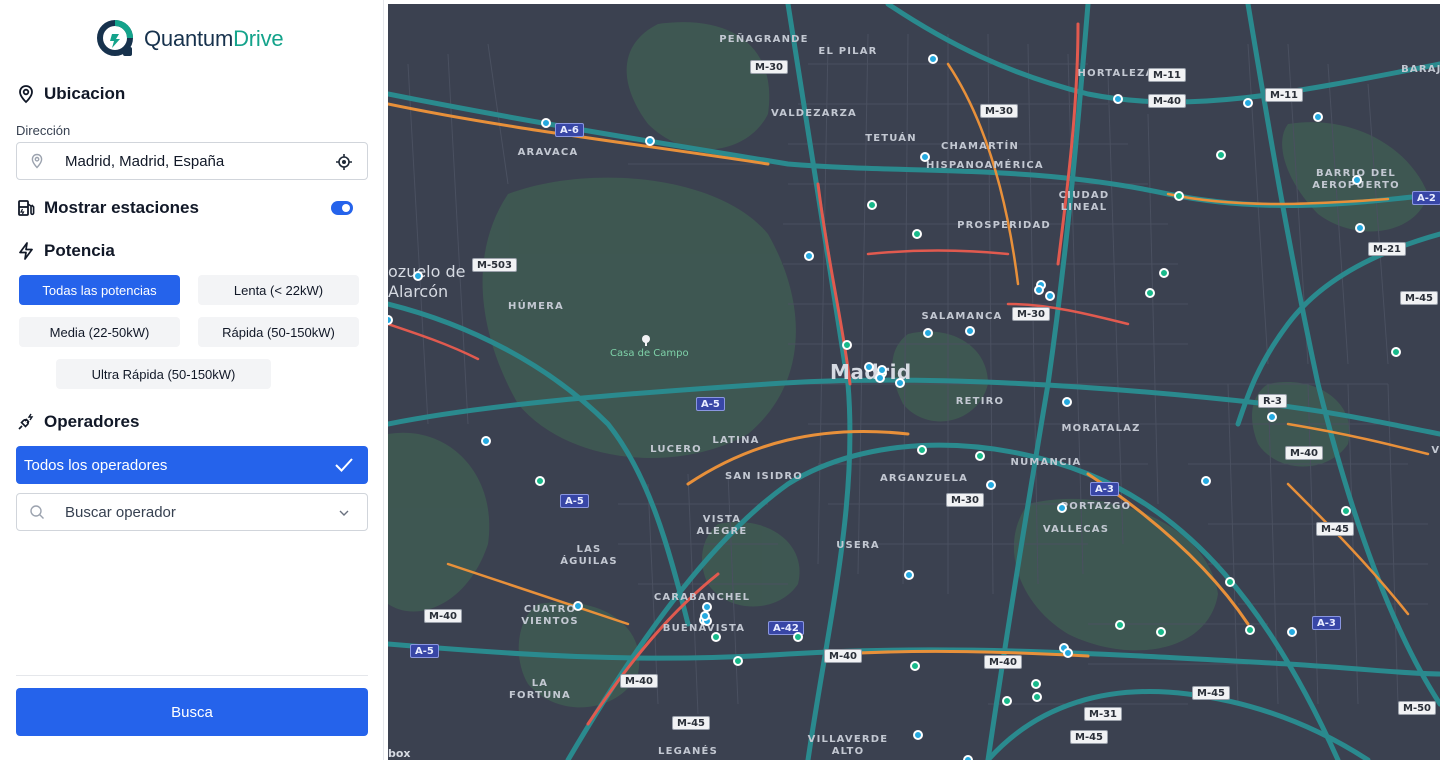 This screenshot has width=1440, height=760. Describe the element at coordinates (676, 449) in the screenshot. I see `district-label: LUCERO` at that location.